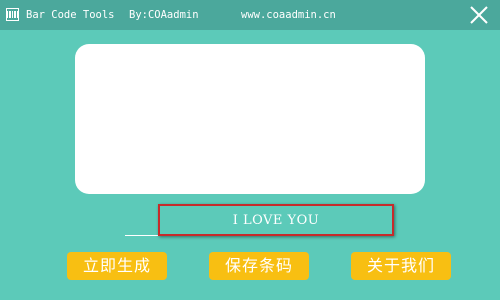  What do you see at coordinates (250, 235) in the screenshot?
I see `input-underline` at bounding box center [250, 235].